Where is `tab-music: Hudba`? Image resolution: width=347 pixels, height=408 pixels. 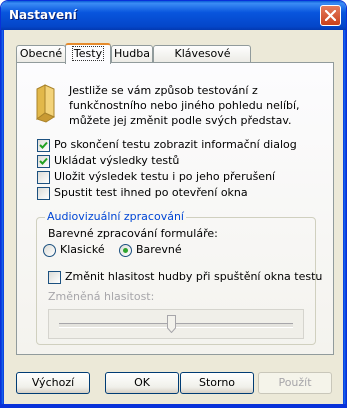 tab-music: Hudba is located at coordinates (132, 53).